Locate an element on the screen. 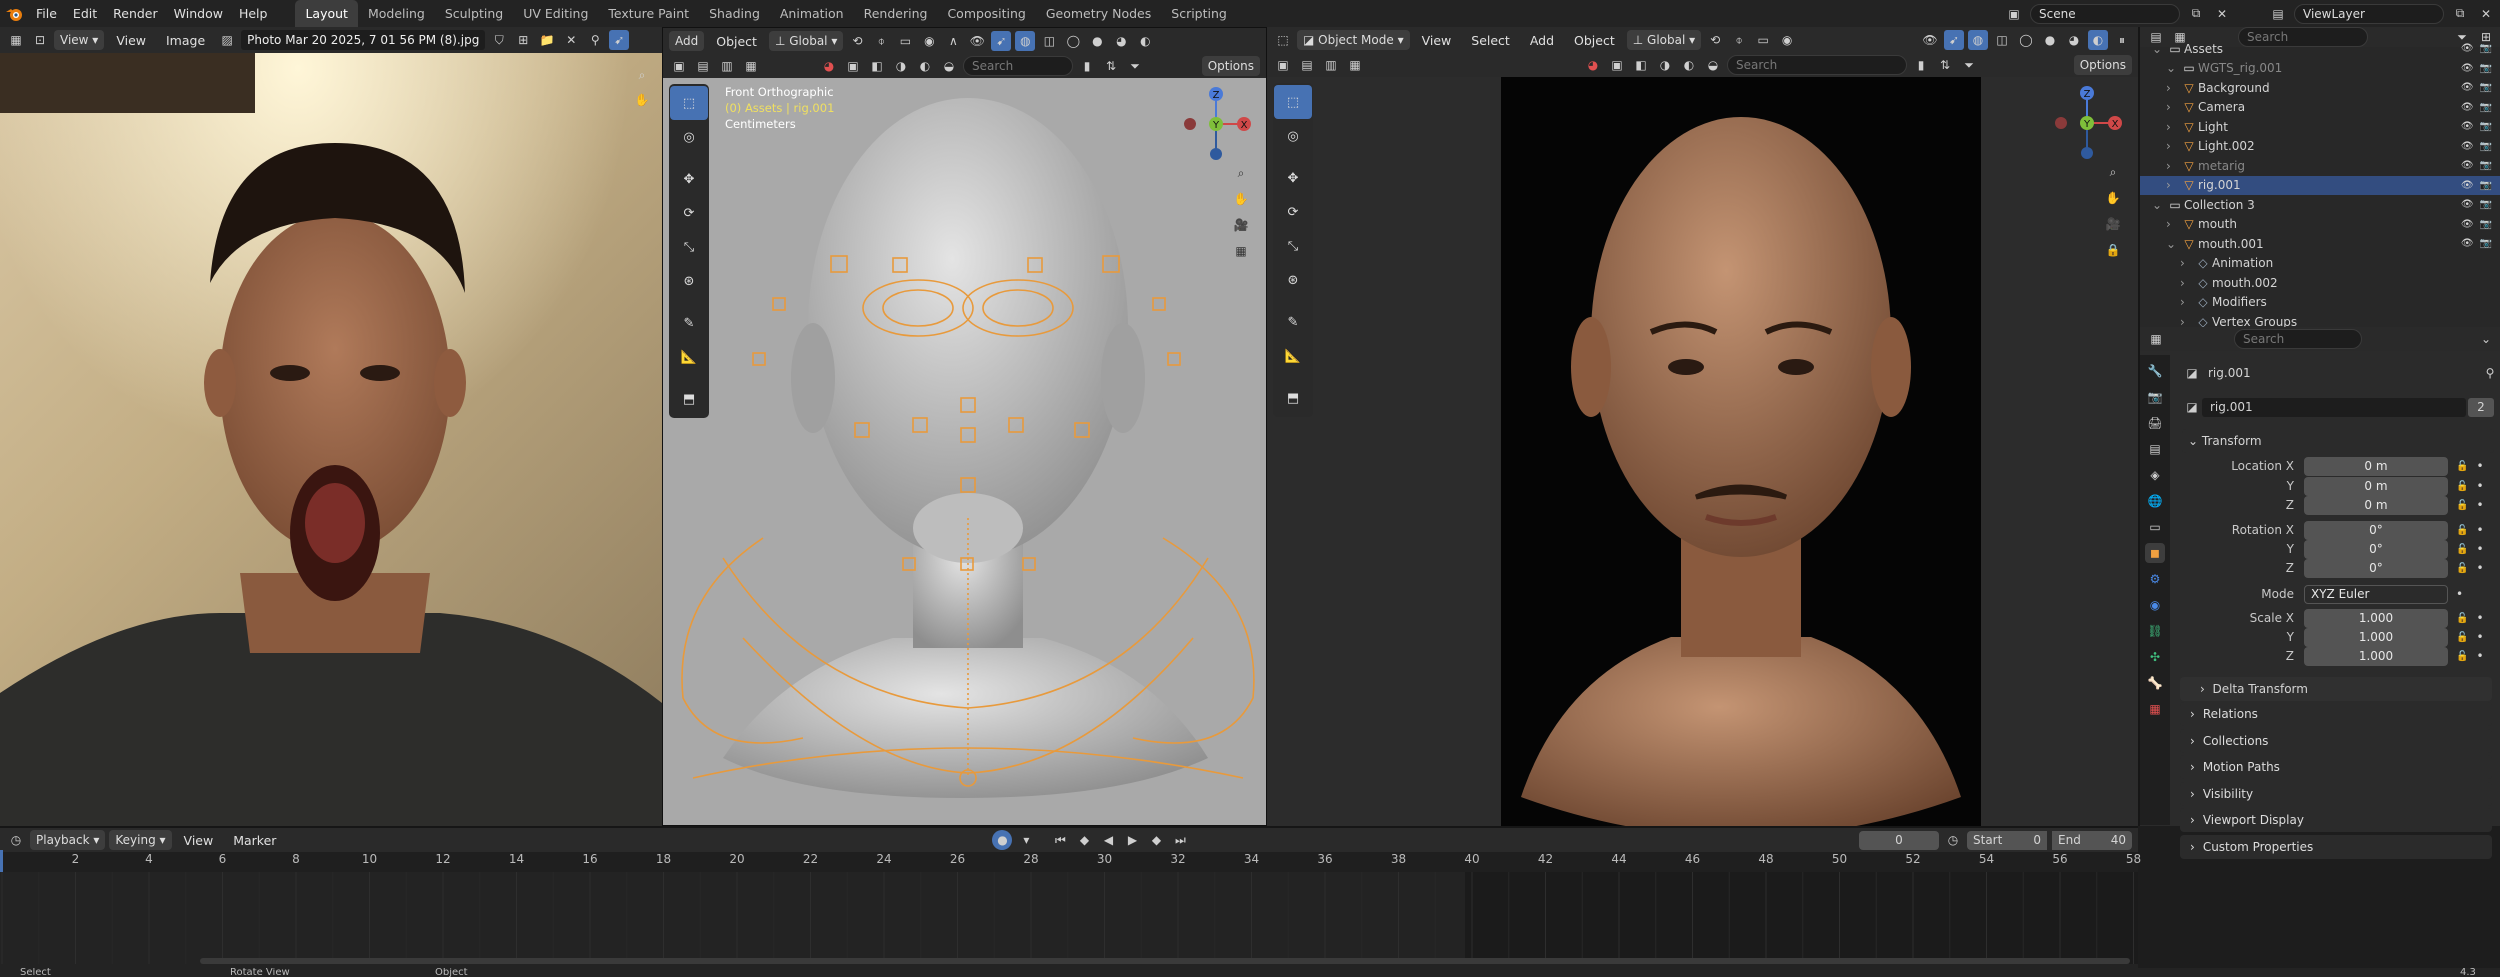  filter-other-icon: ◒ is located at coordinates (949, 66).